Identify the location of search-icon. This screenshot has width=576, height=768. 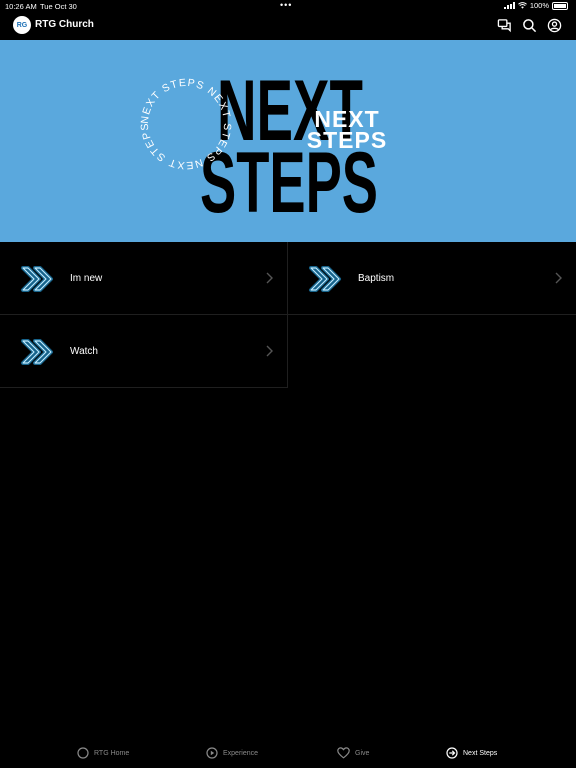
(529, 25).